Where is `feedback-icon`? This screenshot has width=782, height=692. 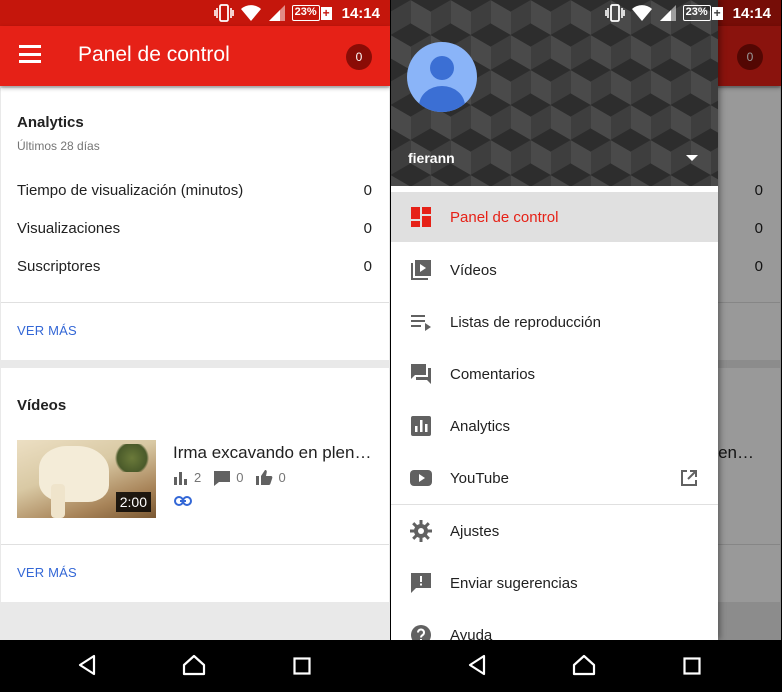 feedback-icon is located at coordinates (421, 583).